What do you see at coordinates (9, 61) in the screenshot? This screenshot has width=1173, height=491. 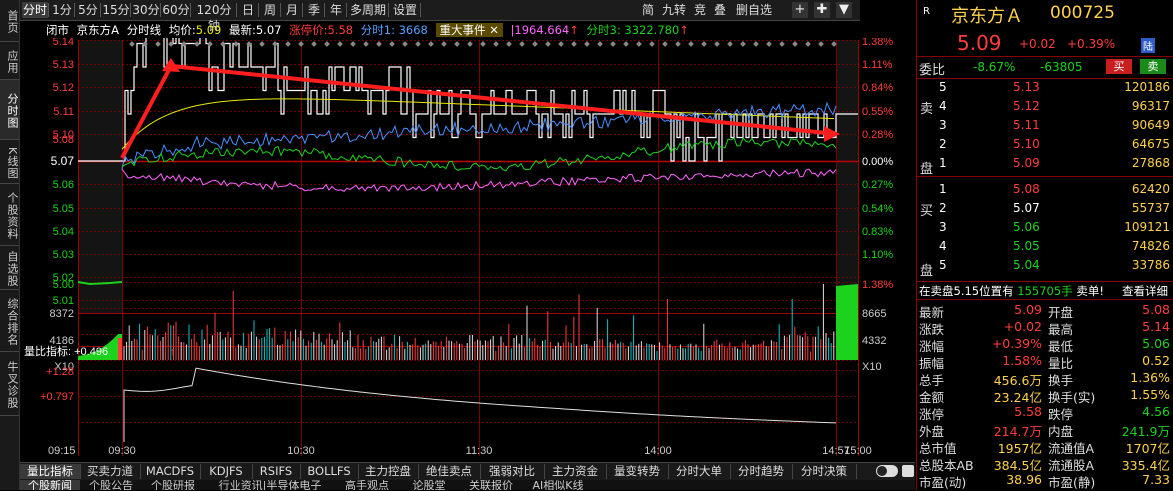 I see `sidebar-item-1: 应用` at bounding box center [9, 61].